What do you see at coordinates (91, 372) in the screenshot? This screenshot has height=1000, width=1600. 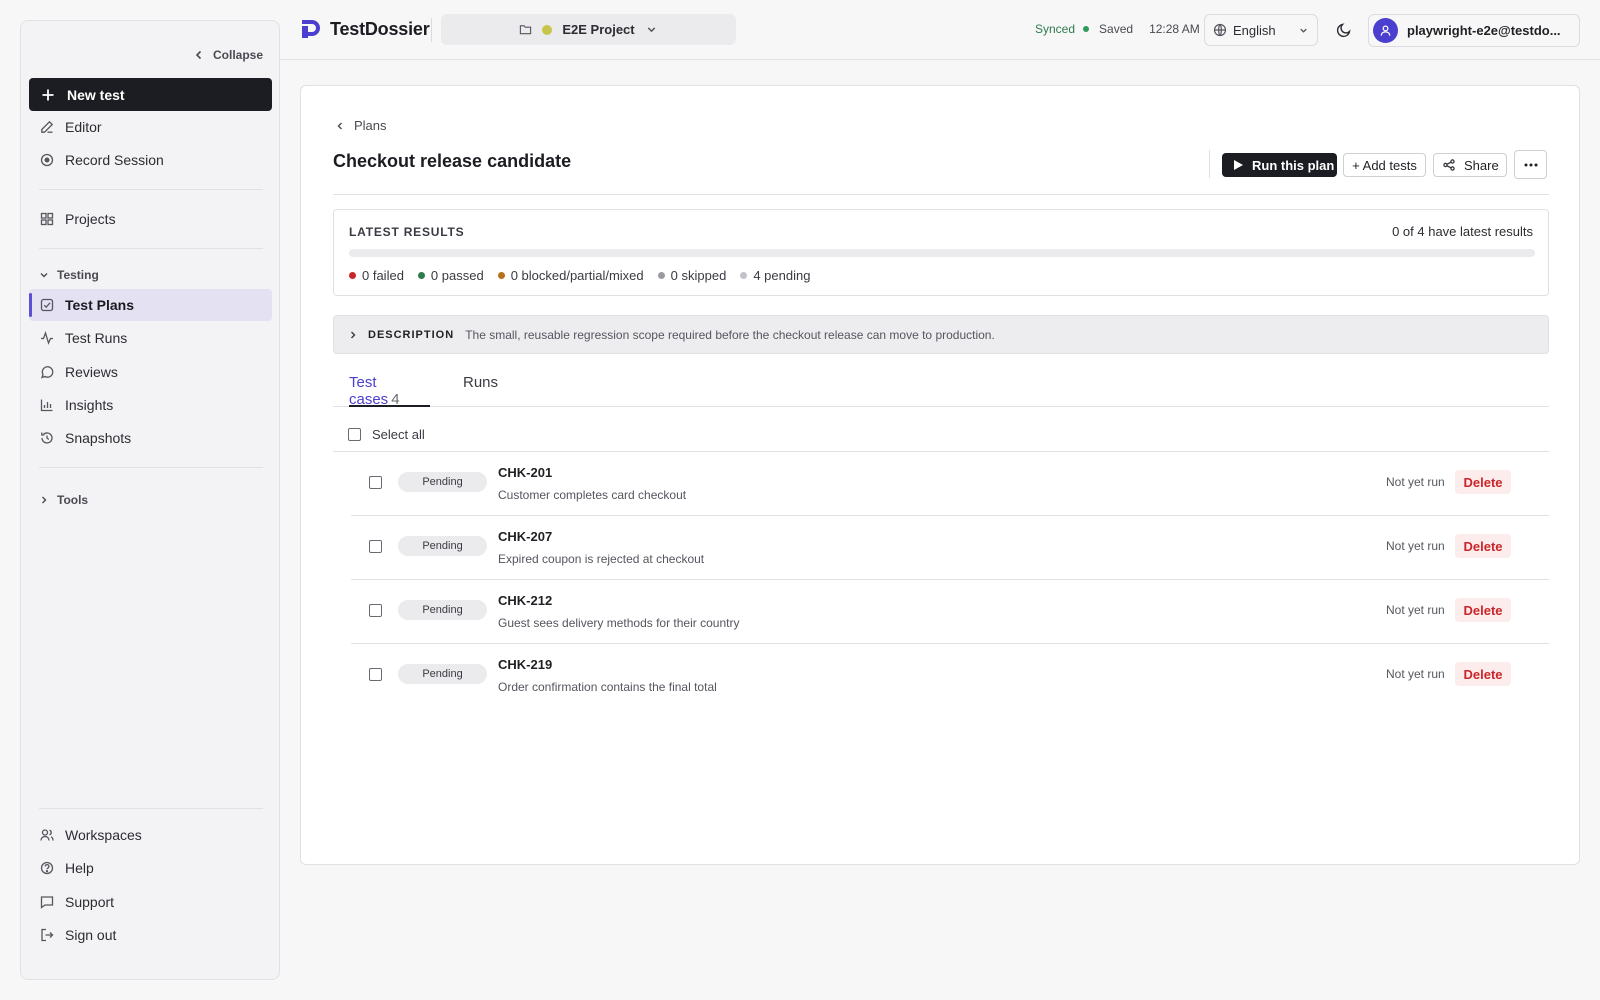 I see `sidebar-item-label: Reviews` at bounding box center [91, 372].